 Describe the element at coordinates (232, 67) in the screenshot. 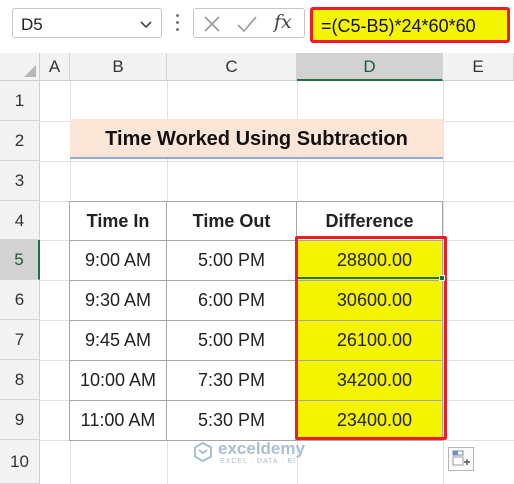

I see `column-header-c: C` at that location.